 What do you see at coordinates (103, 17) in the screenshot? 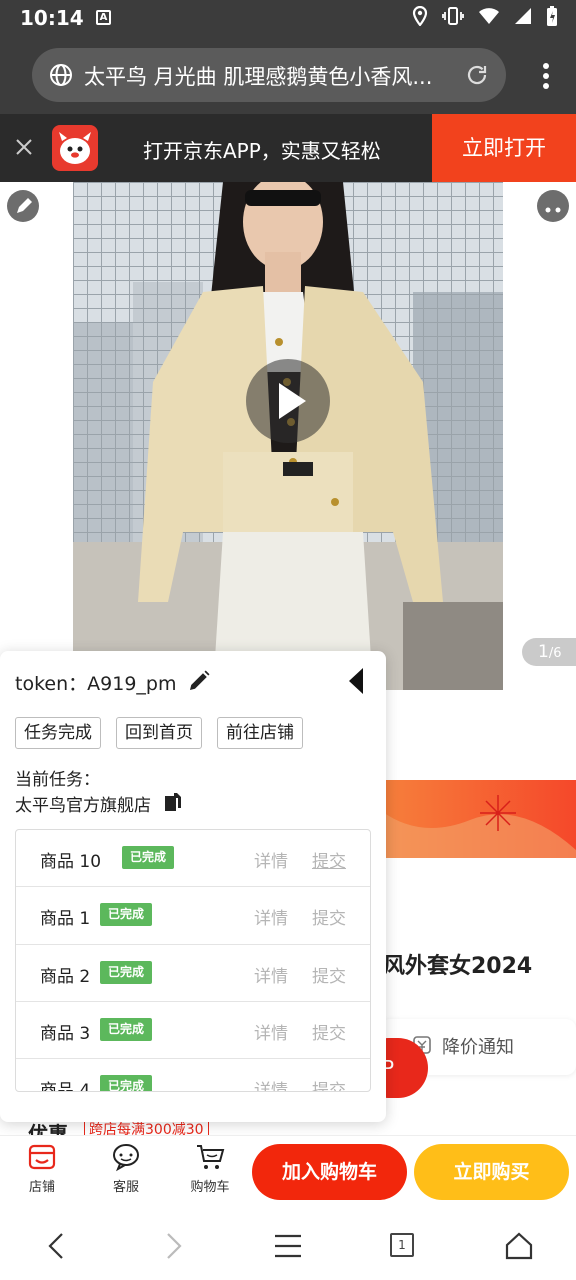
I see `notification-a-icon: A` at bounding box center [103, 17].